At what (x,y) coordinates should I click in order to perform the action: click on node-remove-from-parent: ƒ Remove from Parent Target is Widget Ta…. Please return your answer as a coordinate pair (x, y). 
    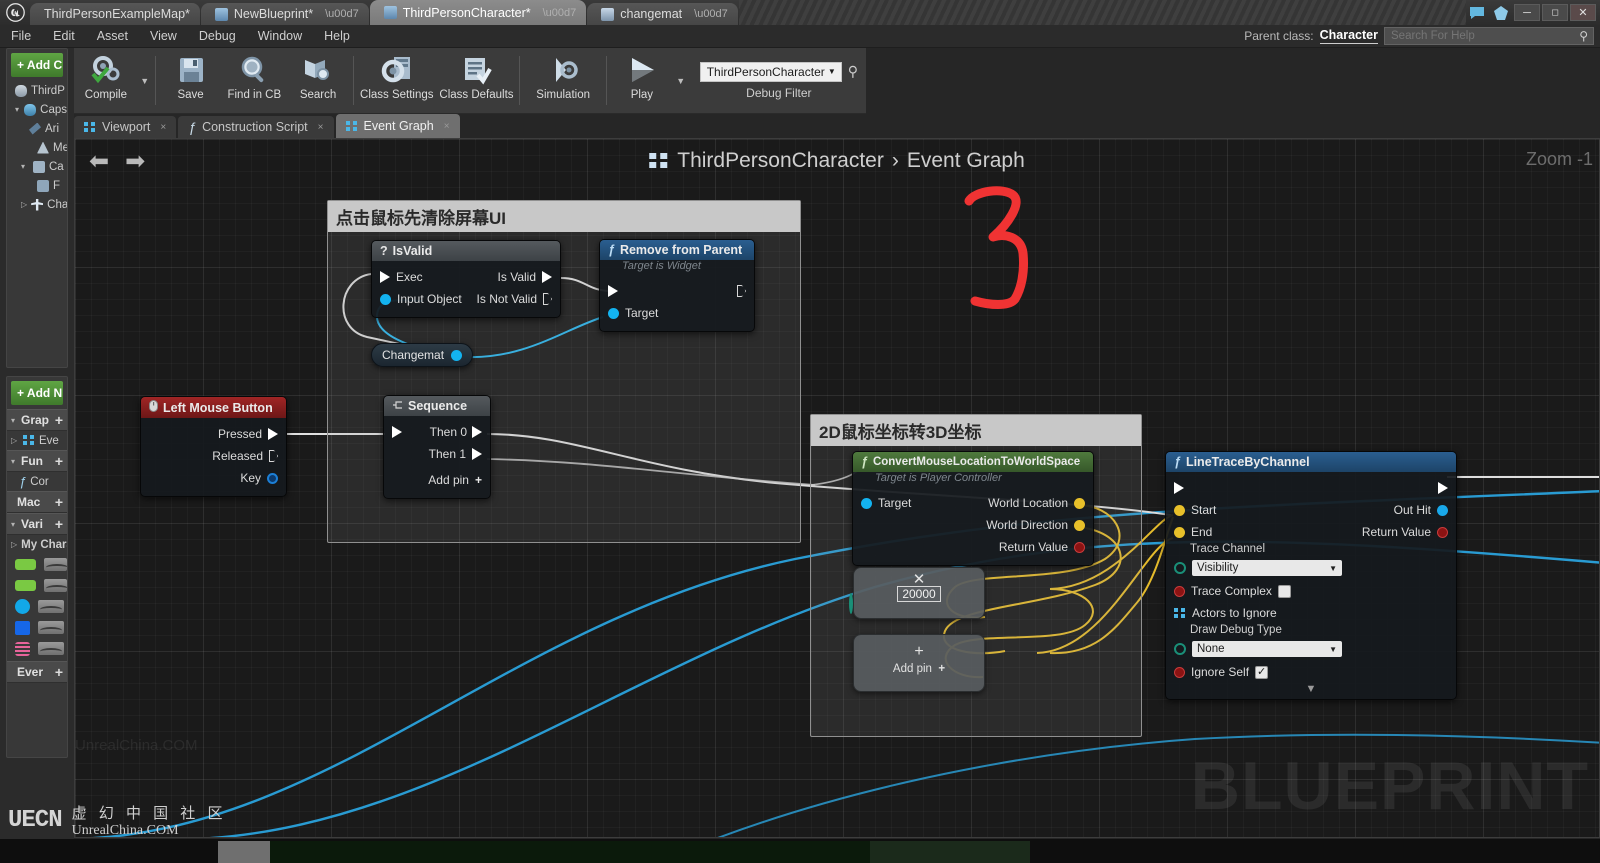
    Looking at the image, I should click on (677, 285).